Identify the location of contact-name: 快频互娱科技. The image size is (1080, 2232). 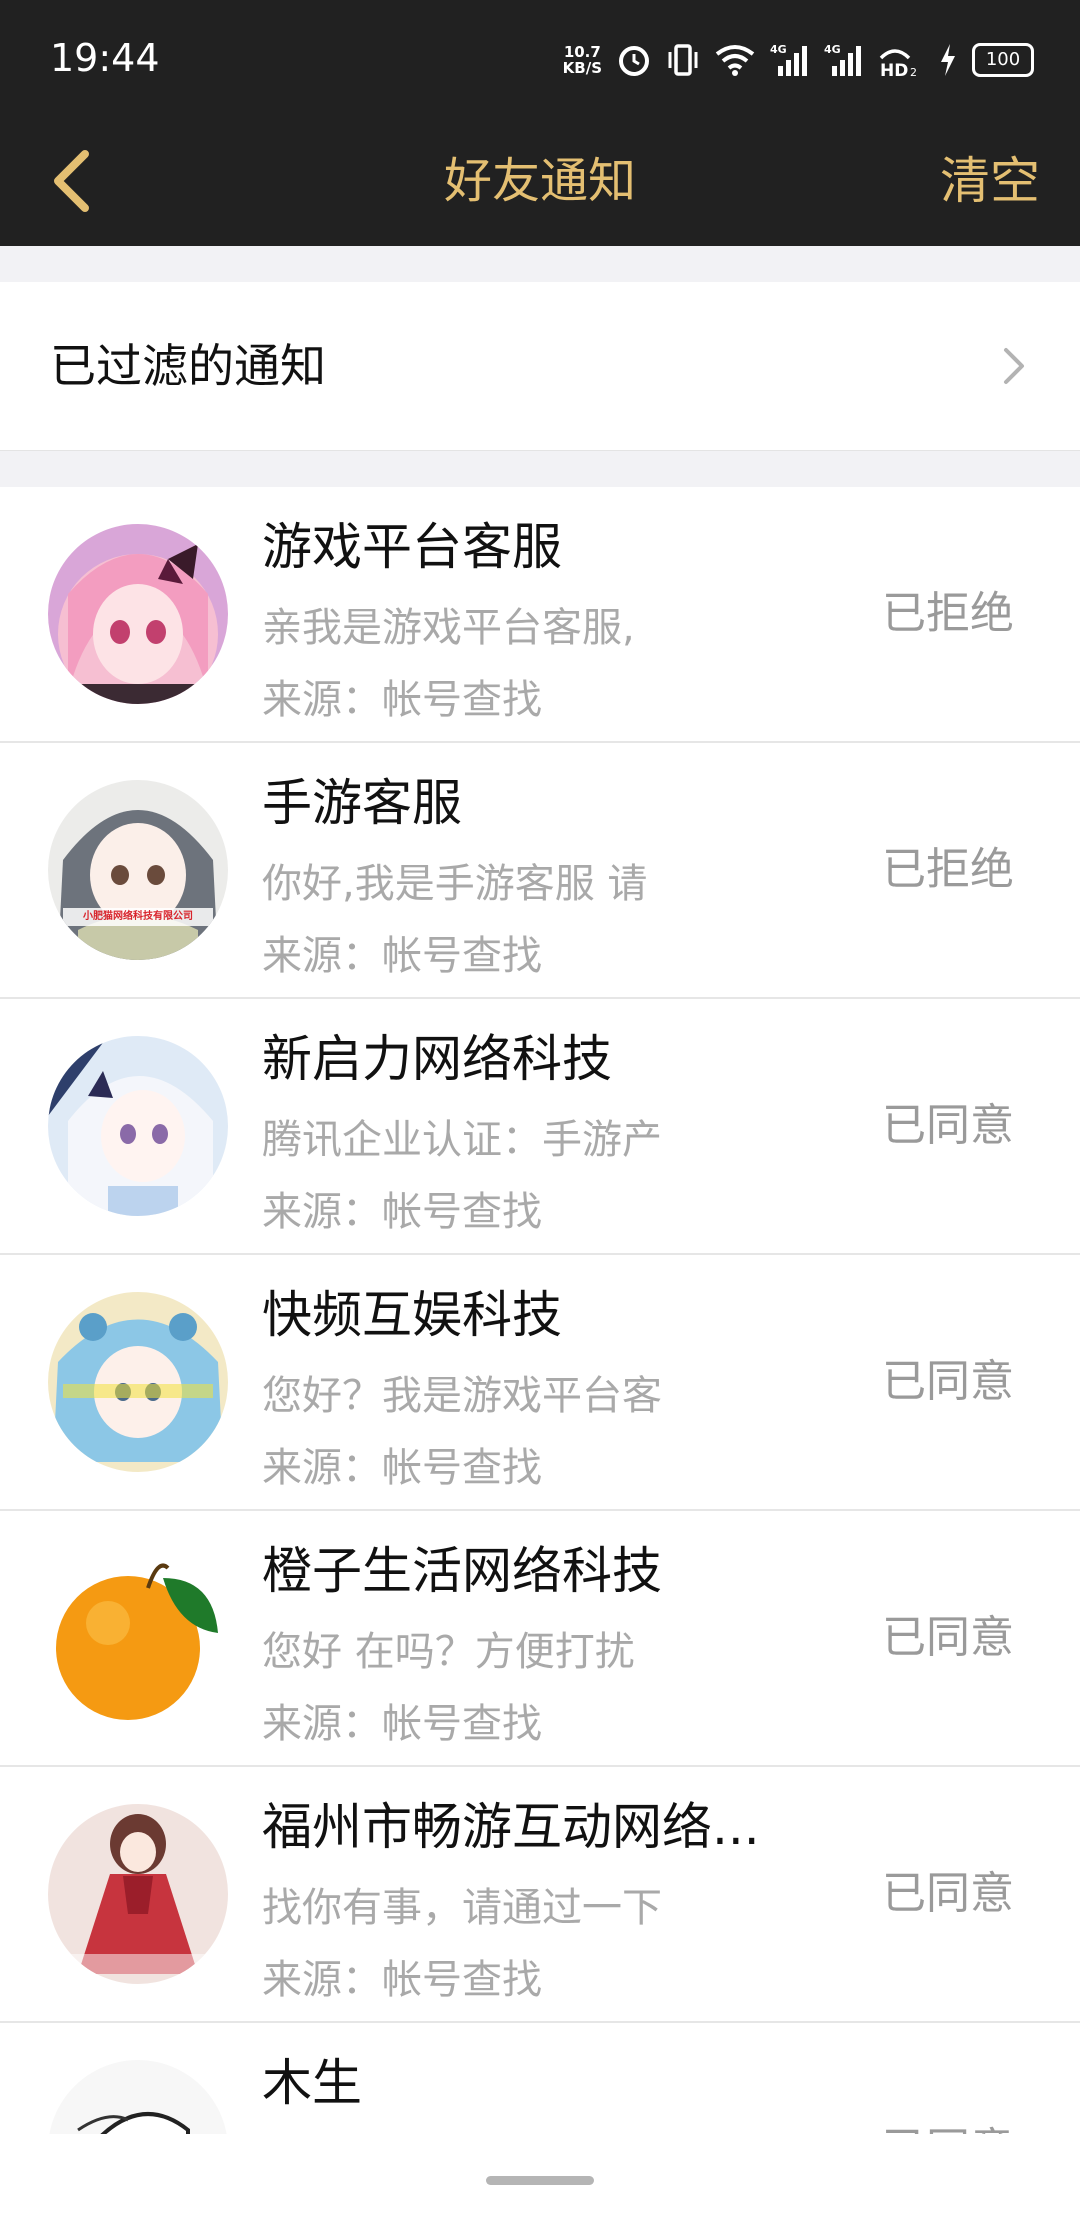
(412, 1315).